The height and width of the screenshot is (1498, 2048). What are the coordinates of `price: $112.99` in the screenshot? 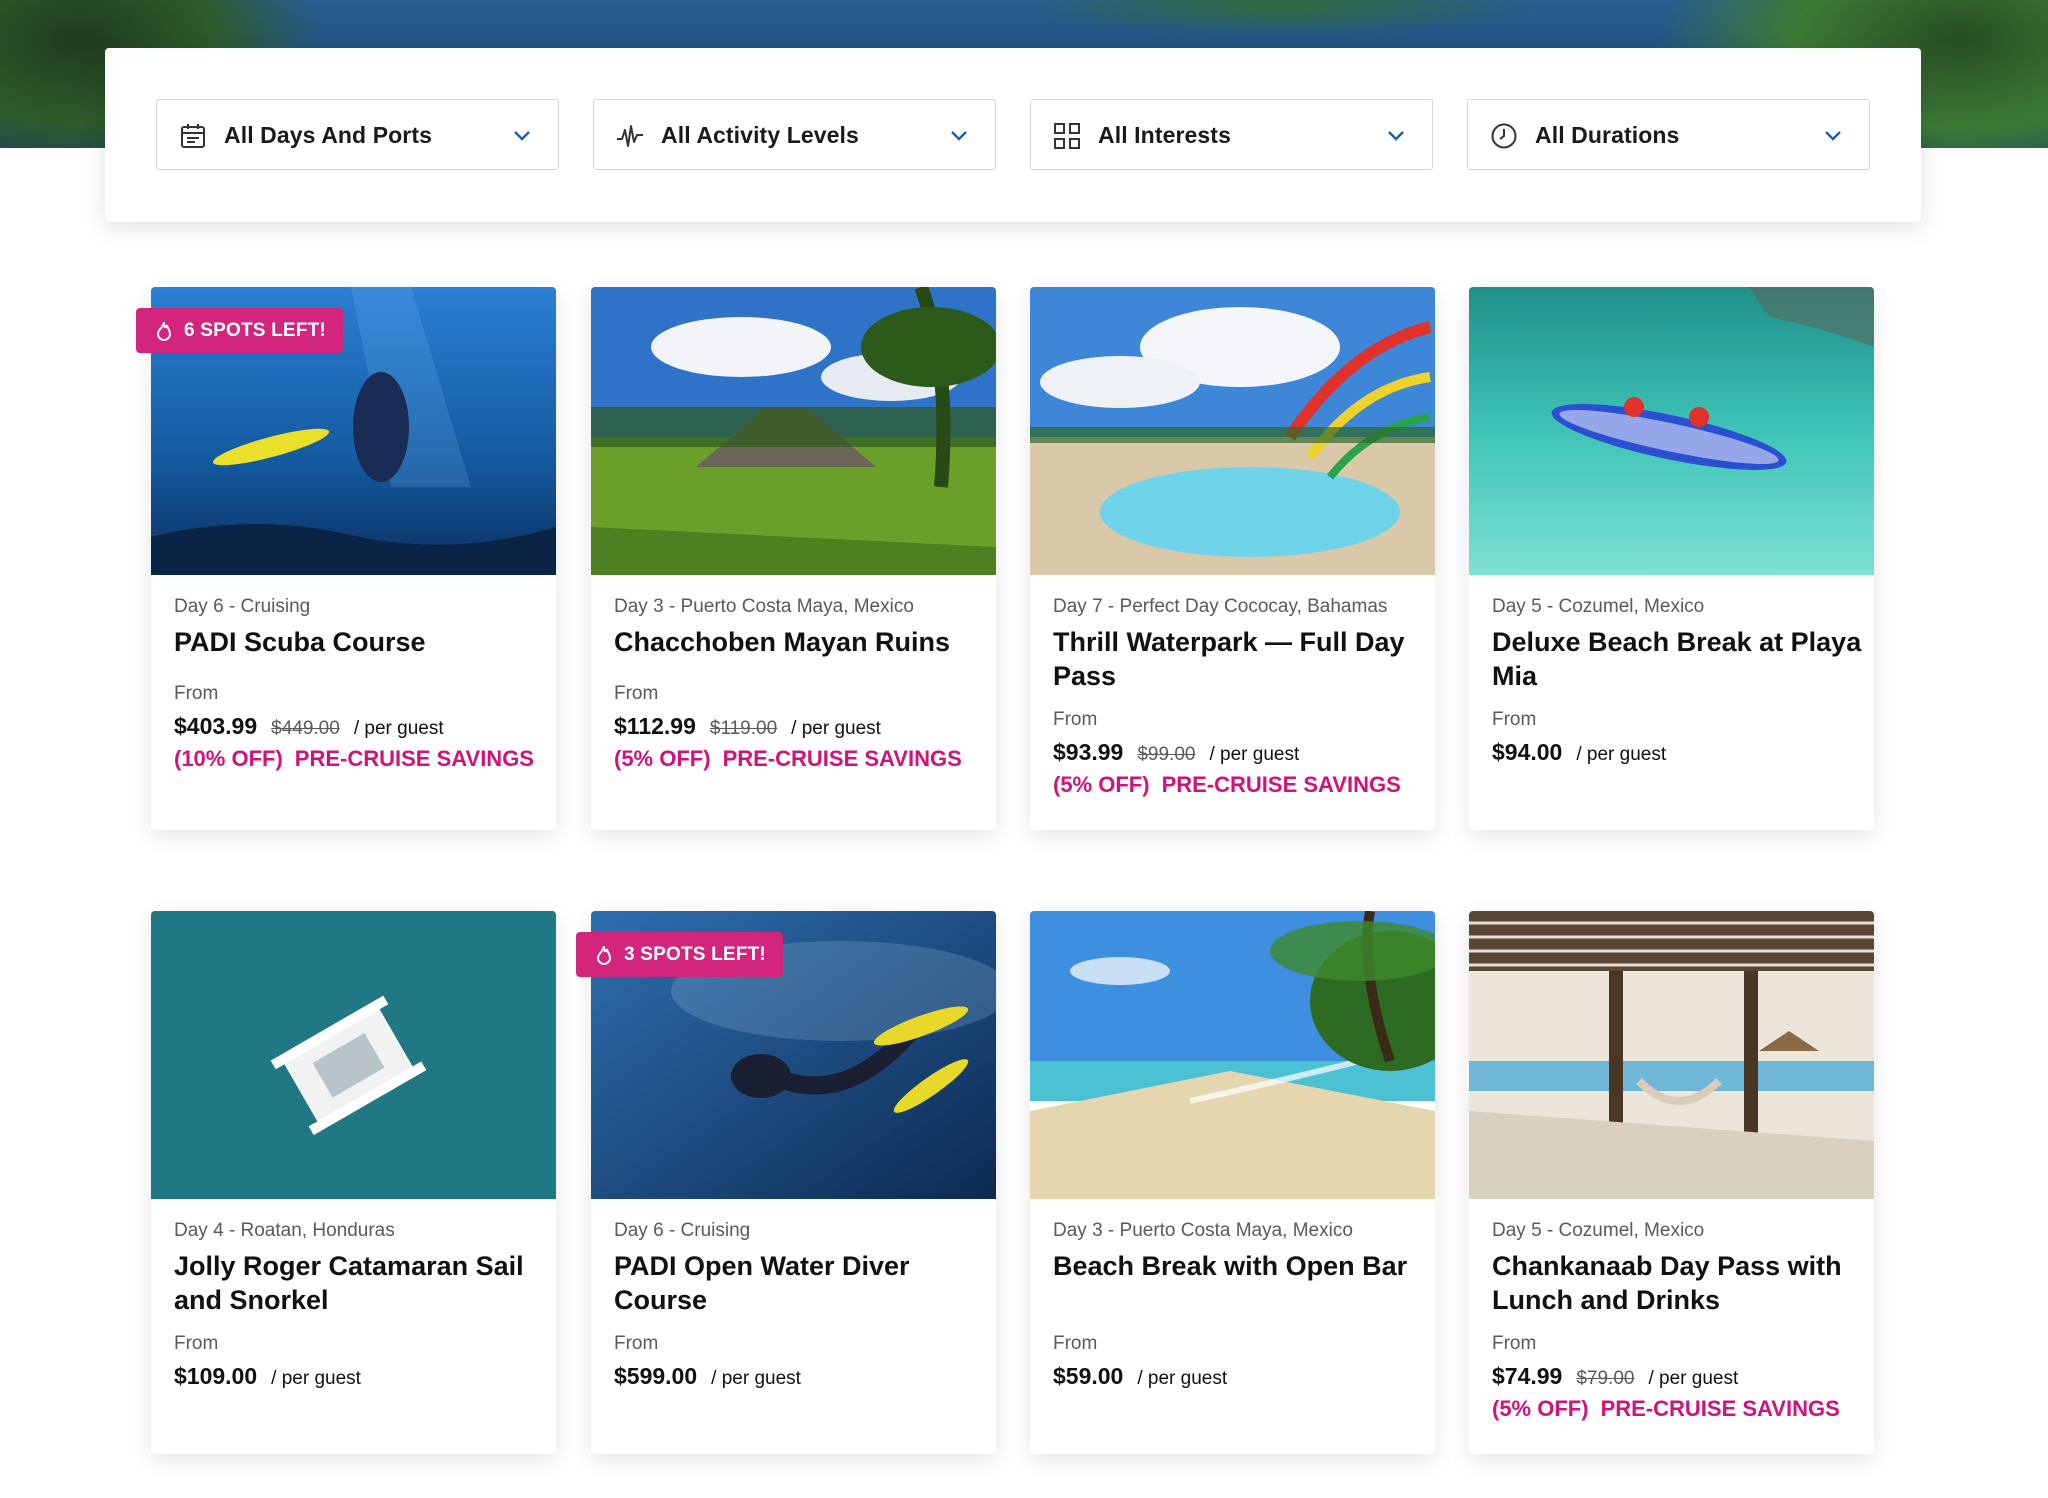 It's located at (655, 726).